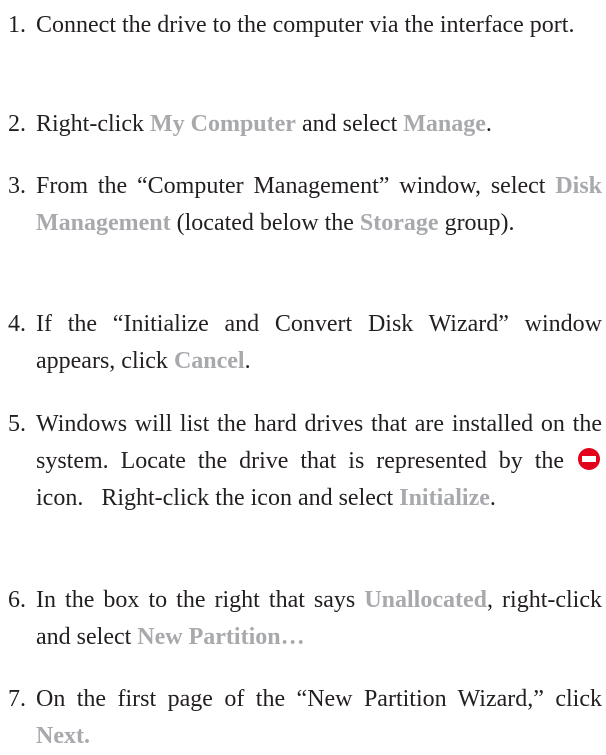  Describe the element at coordinates (399, 223) in the screenshot. I see `ui-term-storage: Storage` at that location.